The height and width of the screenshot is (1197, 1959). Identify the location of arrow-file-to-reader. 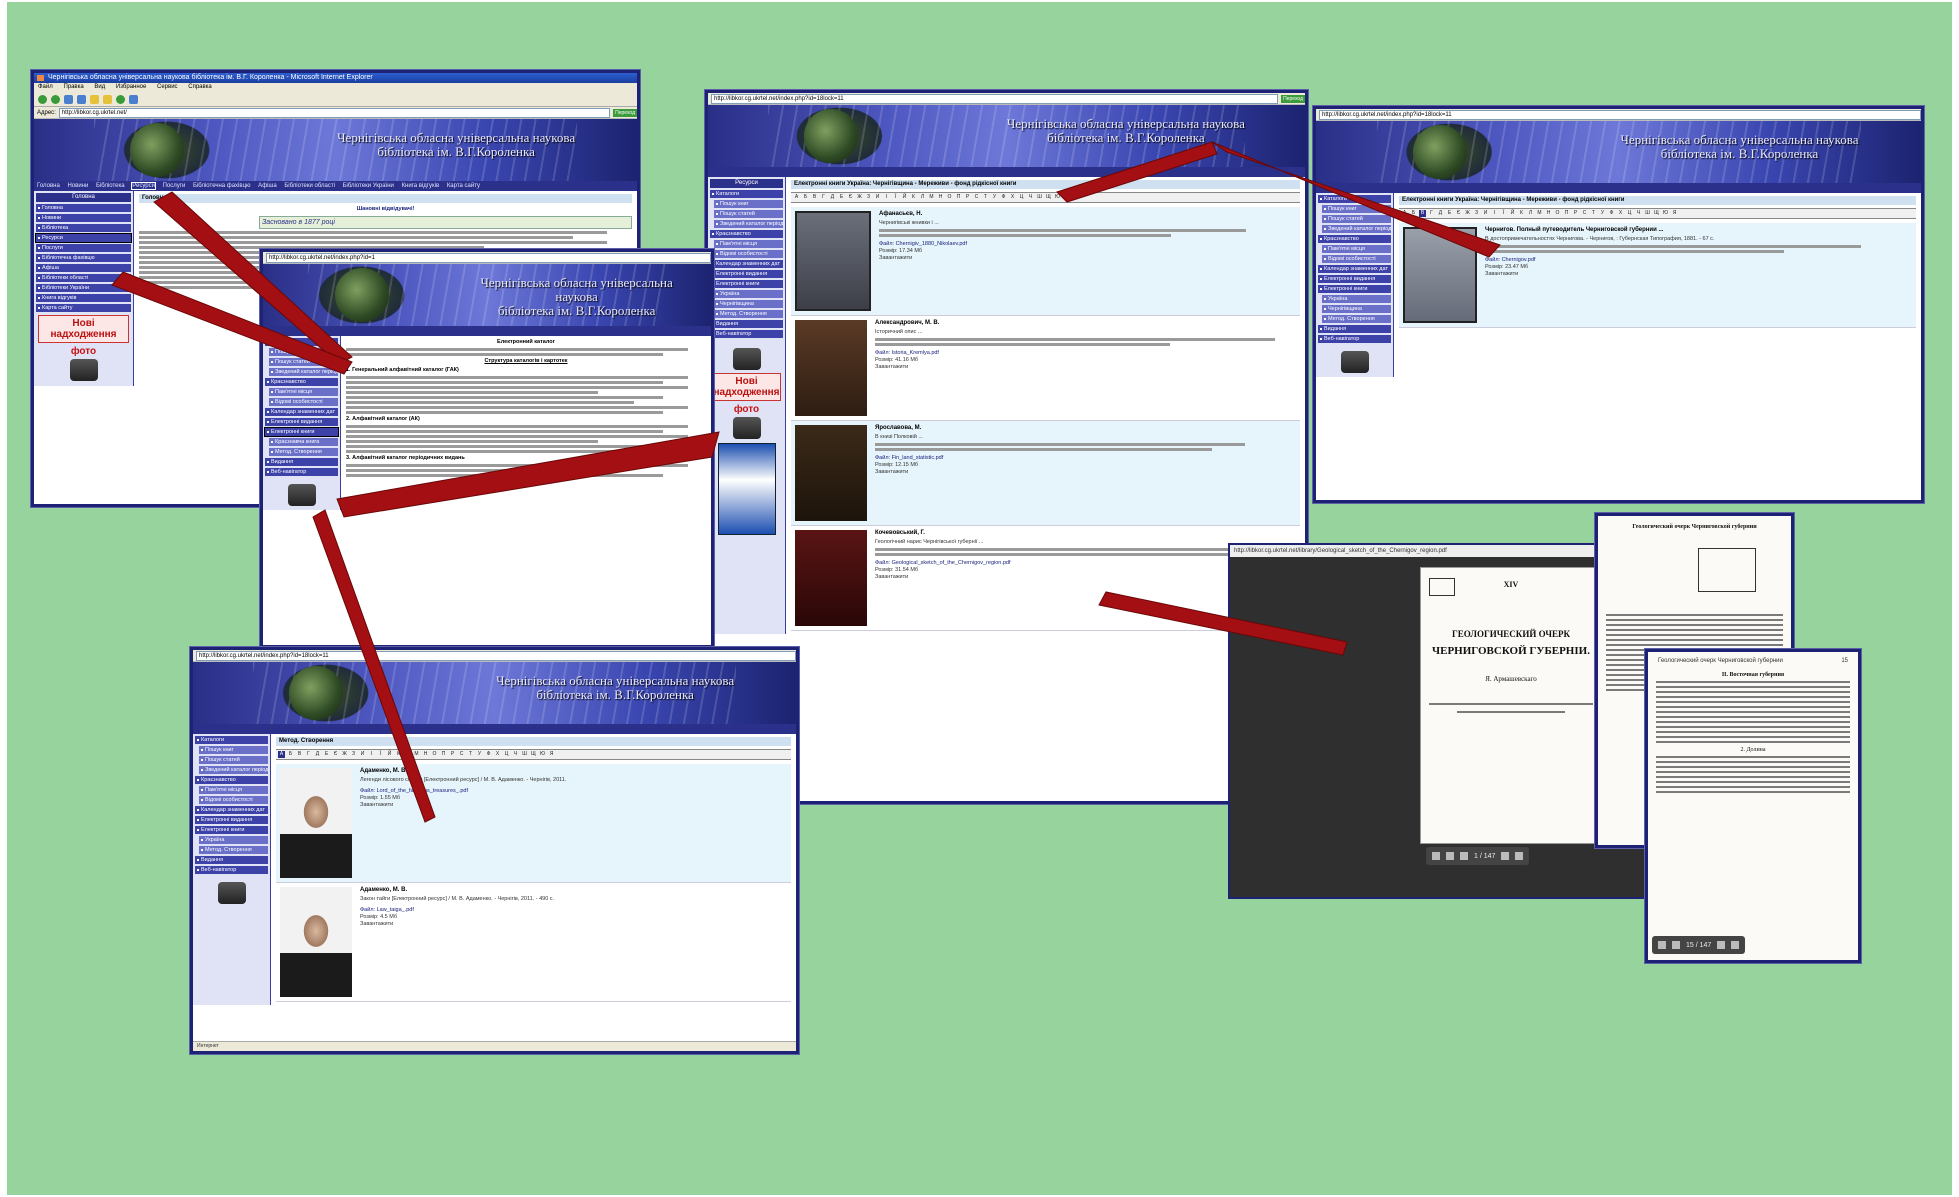
(1223, 623).